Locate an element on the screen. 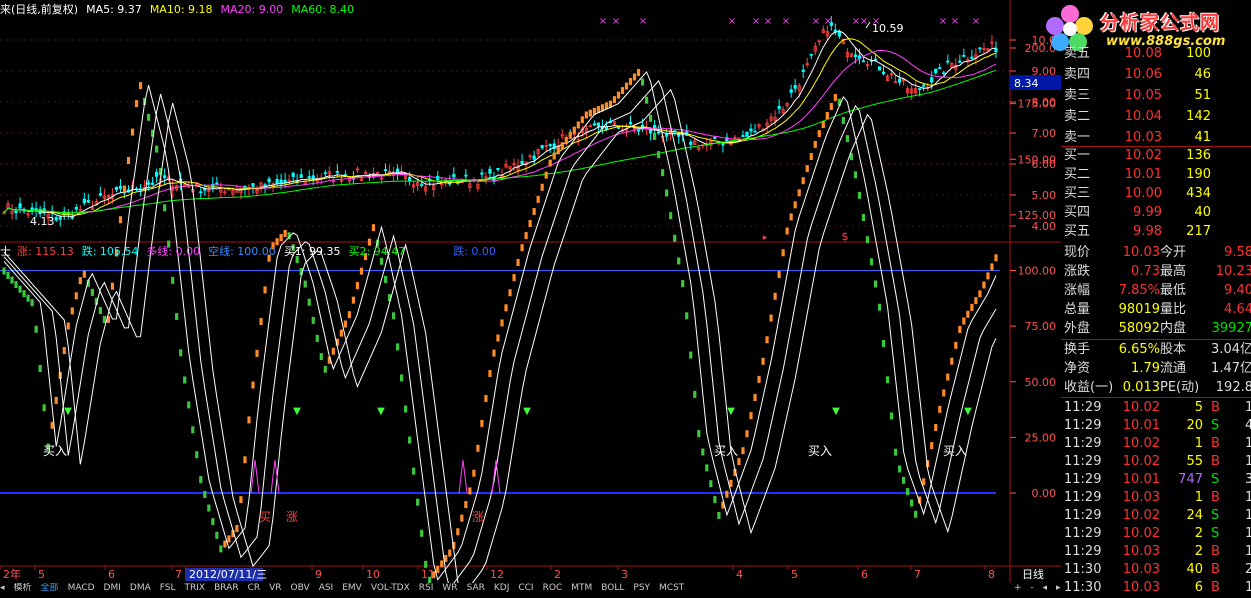 The image size is (1251, 598). indicator-tab: WR is located at coordinates (449, 588).